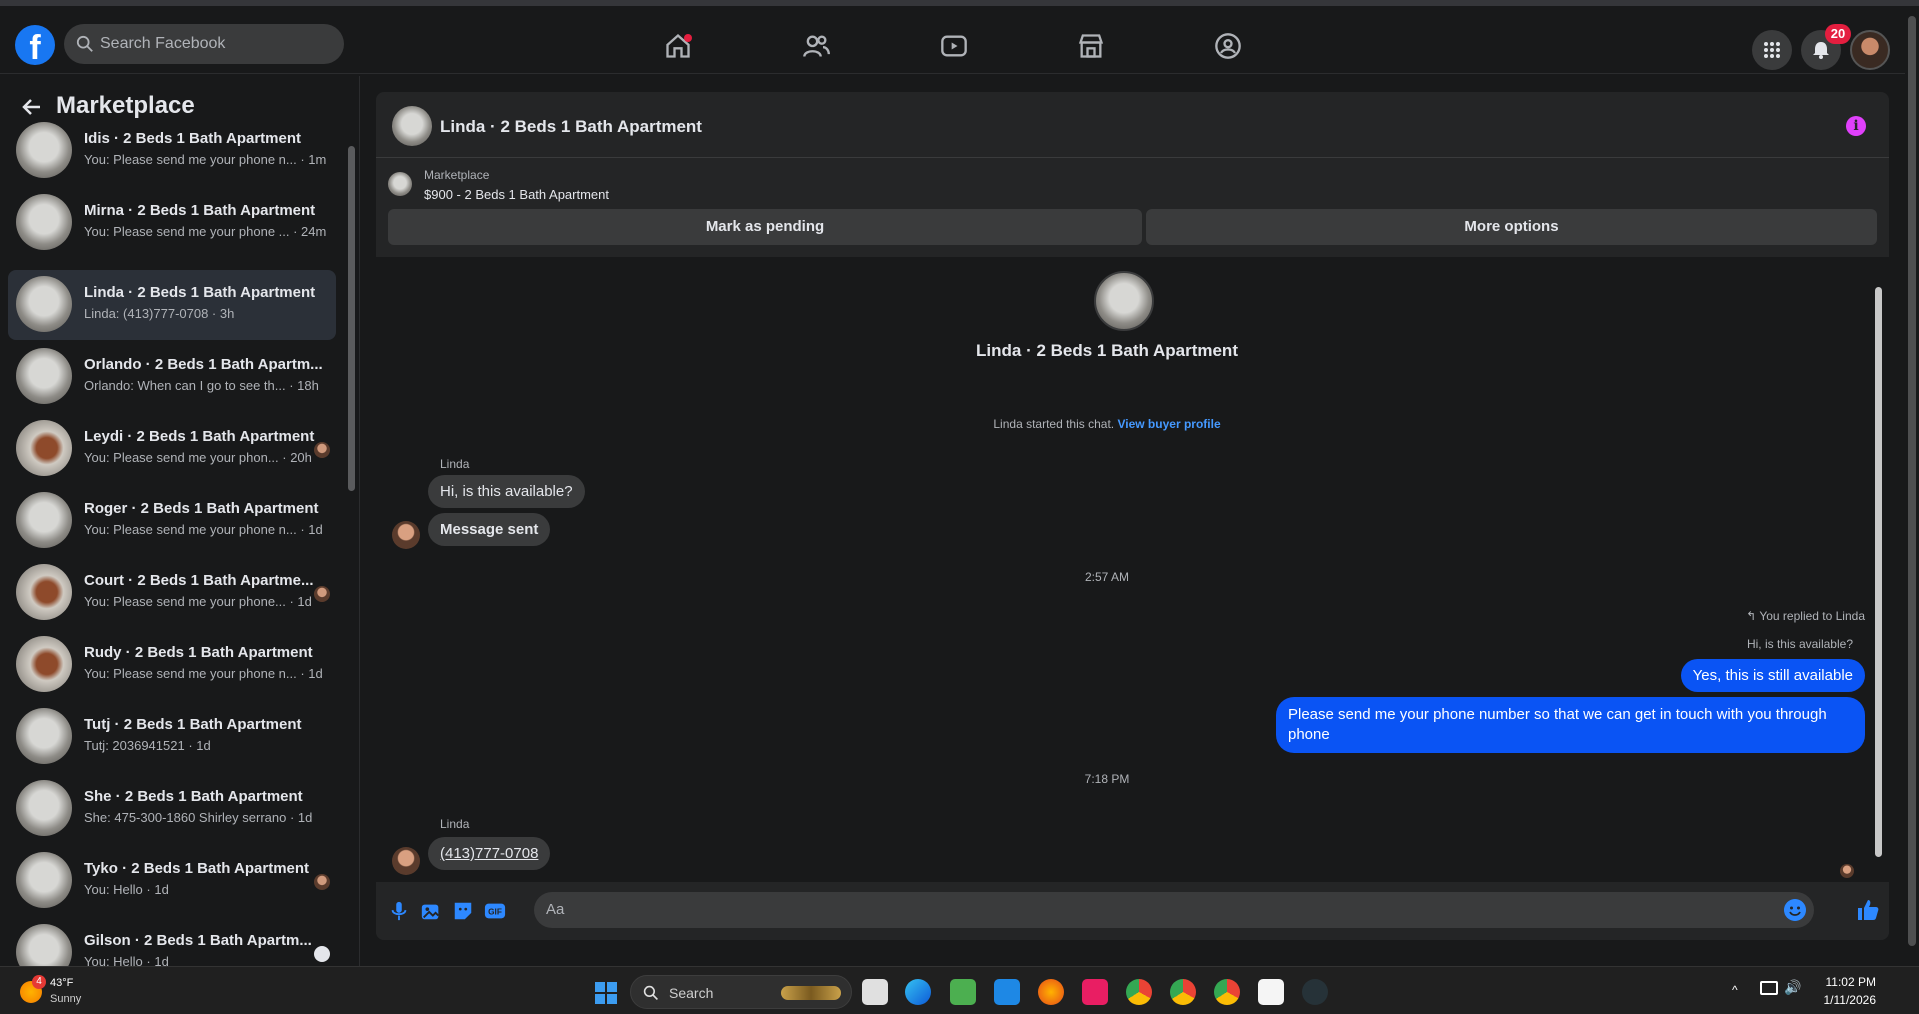 Image resolution: width=1919 pixels, height=1014 pixels. What do you see at coordinates (399, 911) in the screenshot?
I see `microphone-icon` at bounding box center [399, 911].